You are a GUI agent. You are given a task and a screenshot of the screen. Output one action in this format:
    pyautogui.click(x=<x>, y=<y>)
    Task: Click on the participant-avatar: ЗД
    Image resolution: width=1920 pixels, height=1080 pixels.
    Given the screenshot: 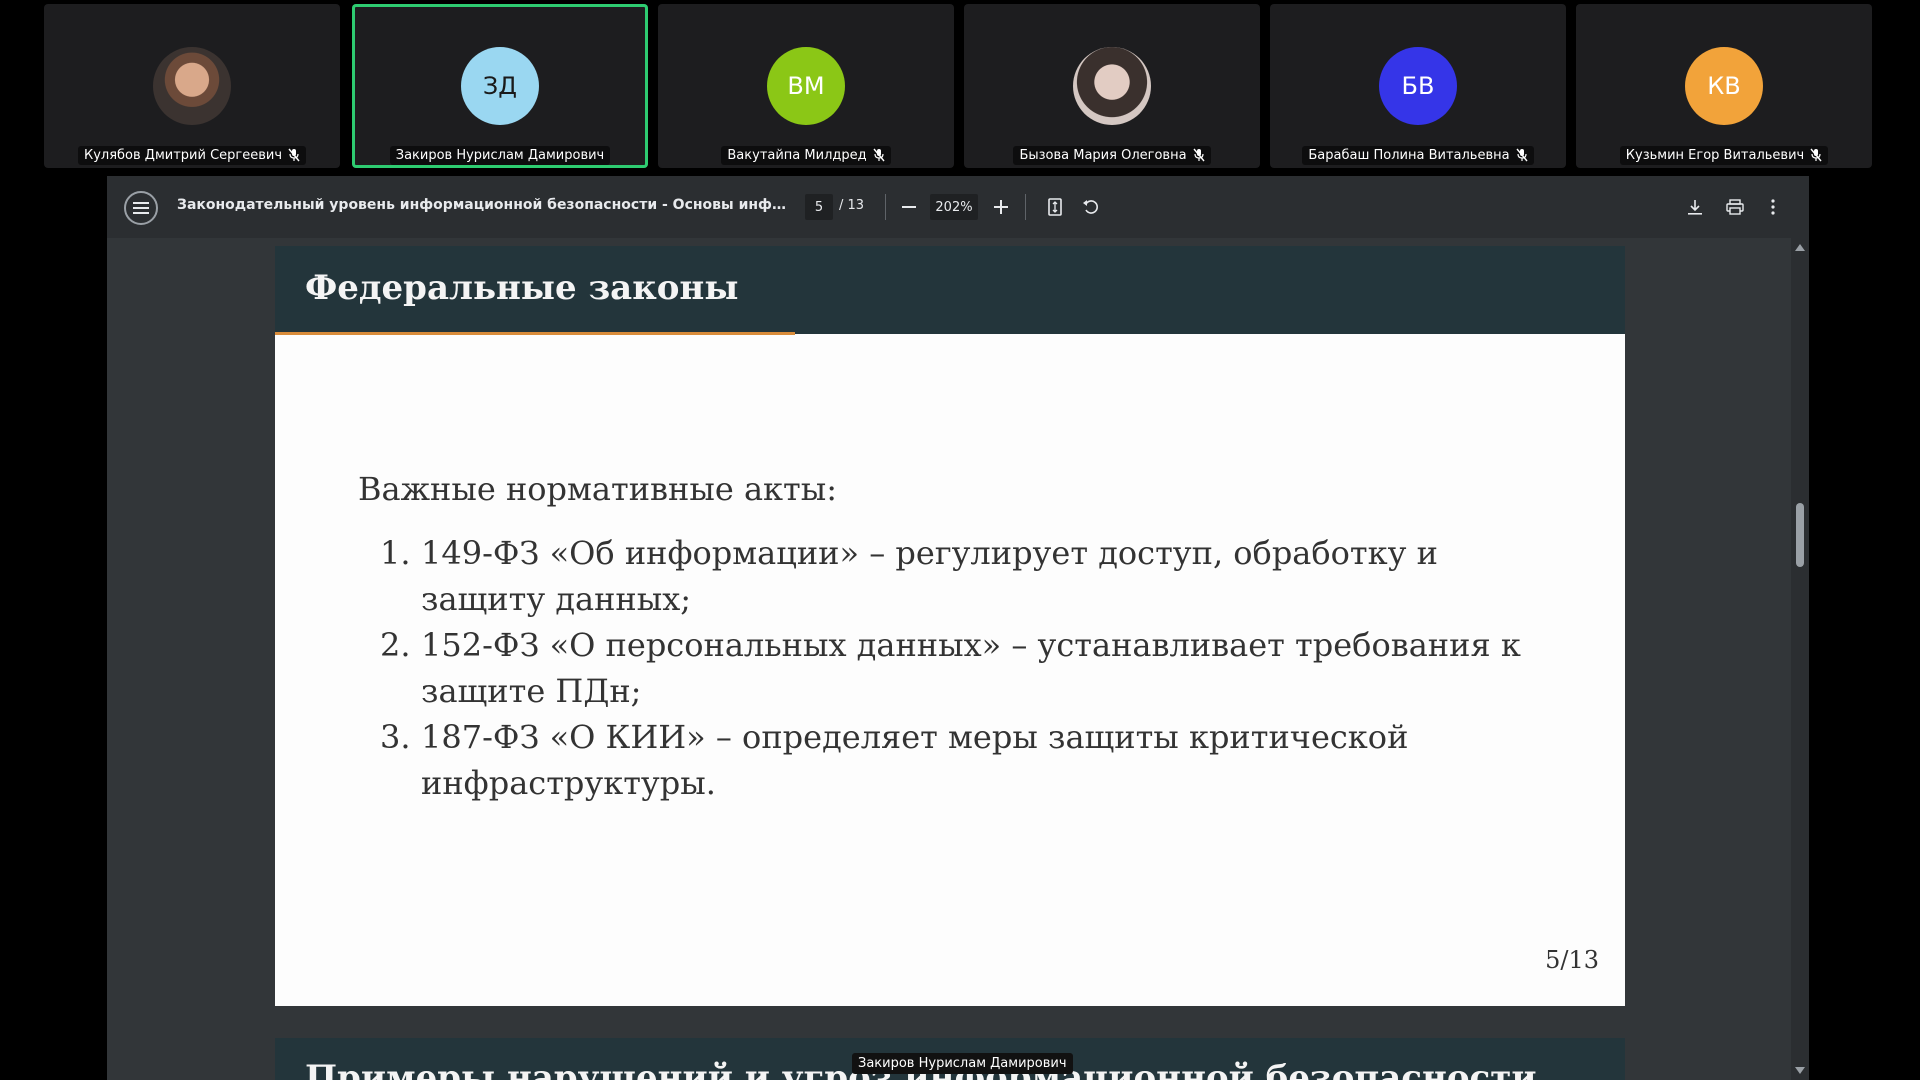 What is the action you would take?
    pyautogui.click(x=500, y=86)
    